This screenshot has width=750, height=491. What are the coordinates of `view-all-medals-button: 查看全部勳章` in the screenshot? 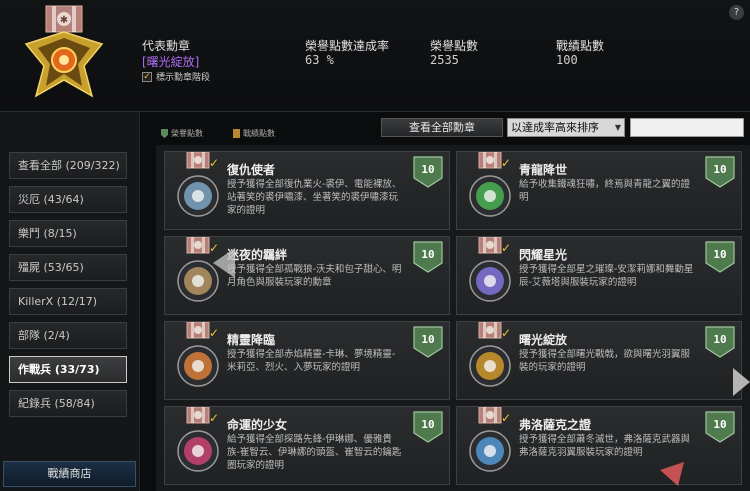 It's located at (442, 127).